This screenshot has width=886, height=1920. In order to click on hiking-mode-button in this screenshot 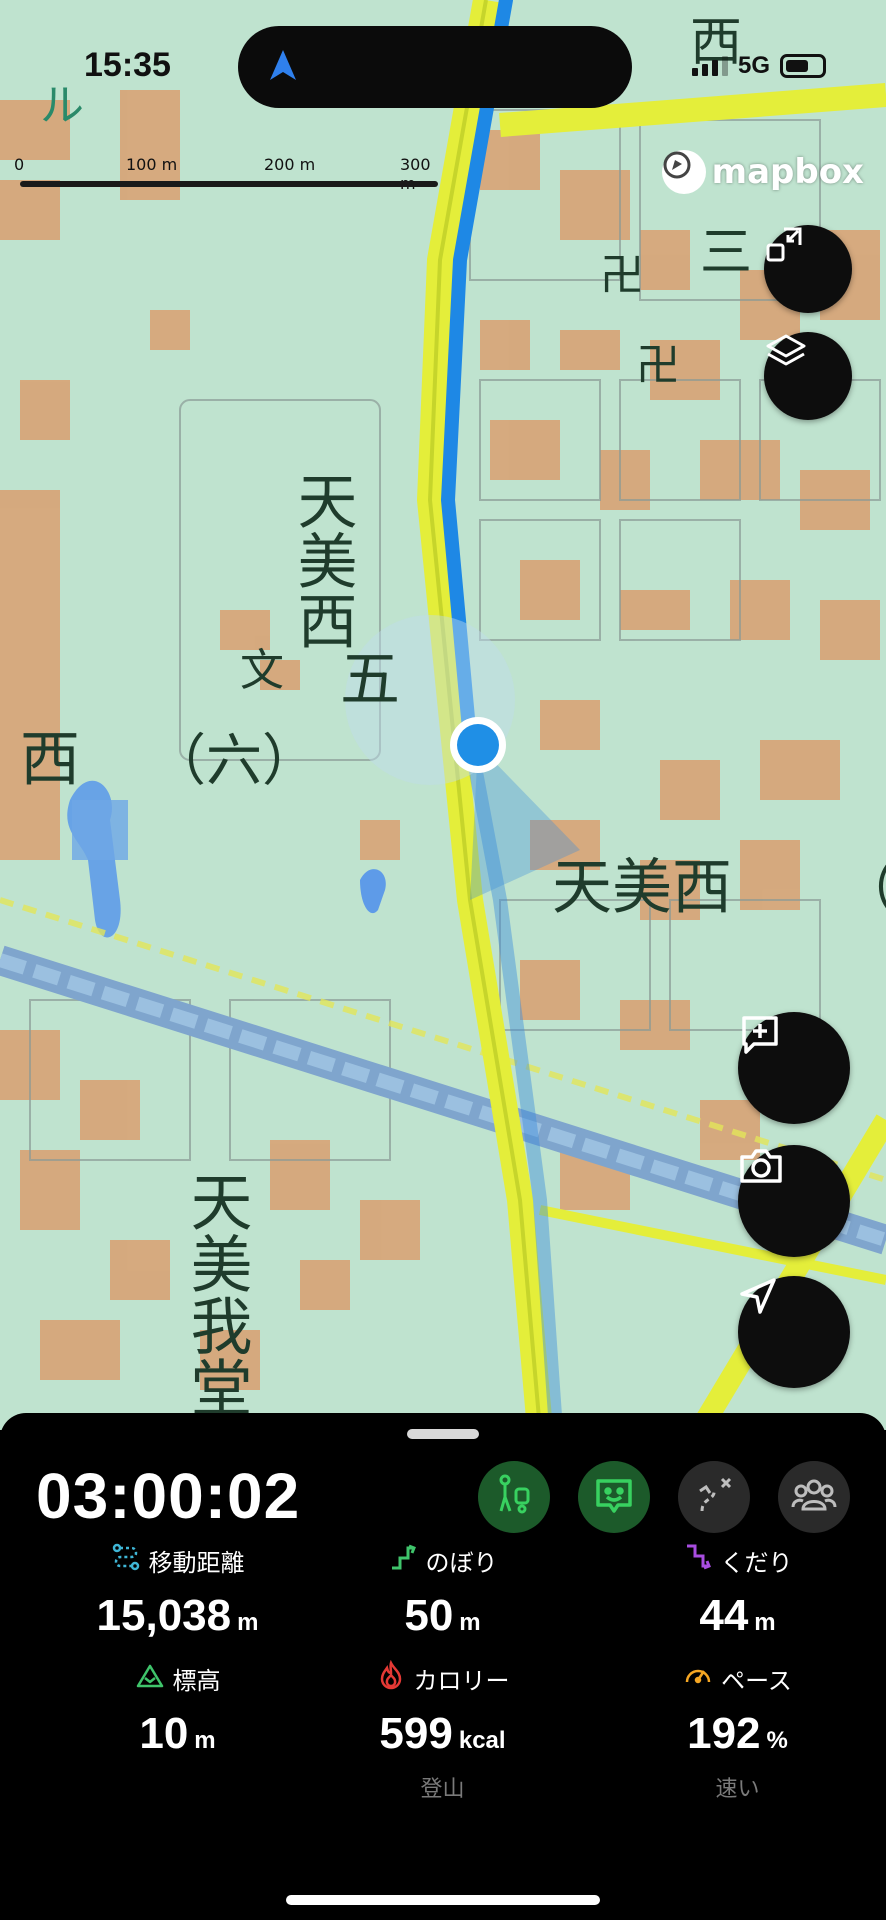, I will do `click(514, 1497)`.